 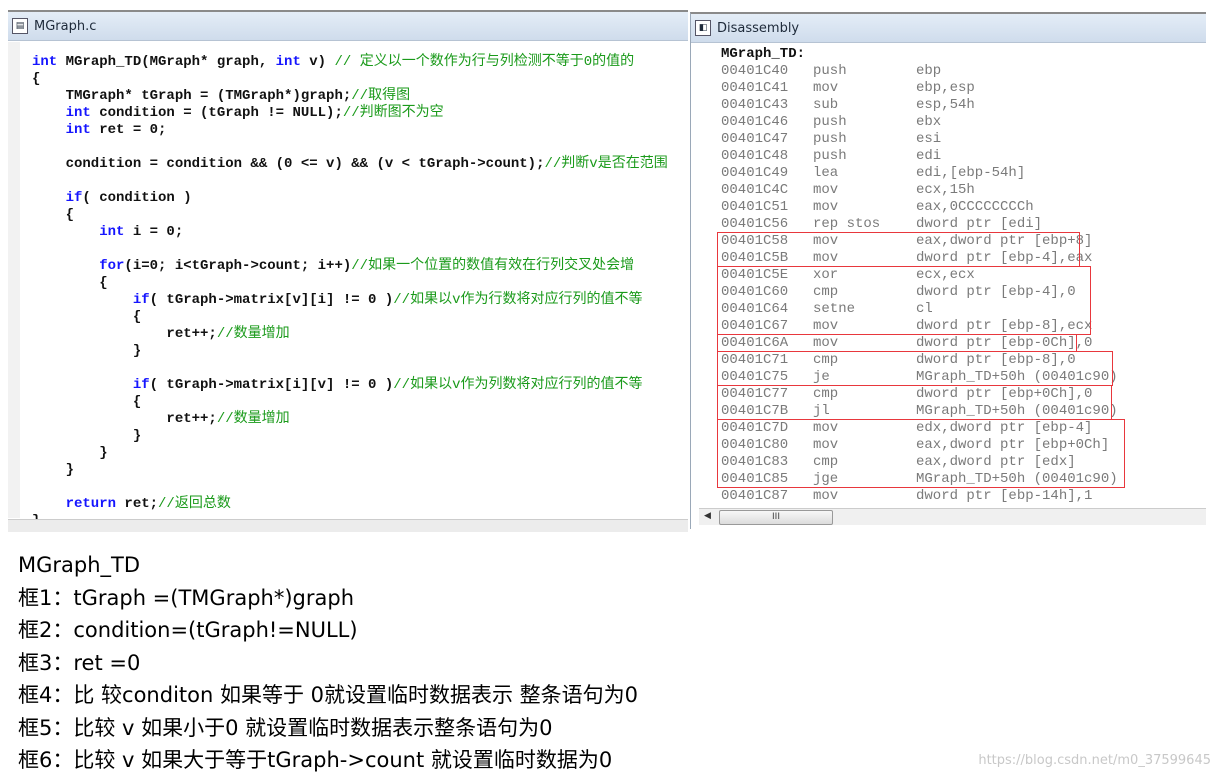 I want to click on code-line: TMGraph* tGraph = (TMGraph*)graph;//取得图, so click(x=350, y=96).